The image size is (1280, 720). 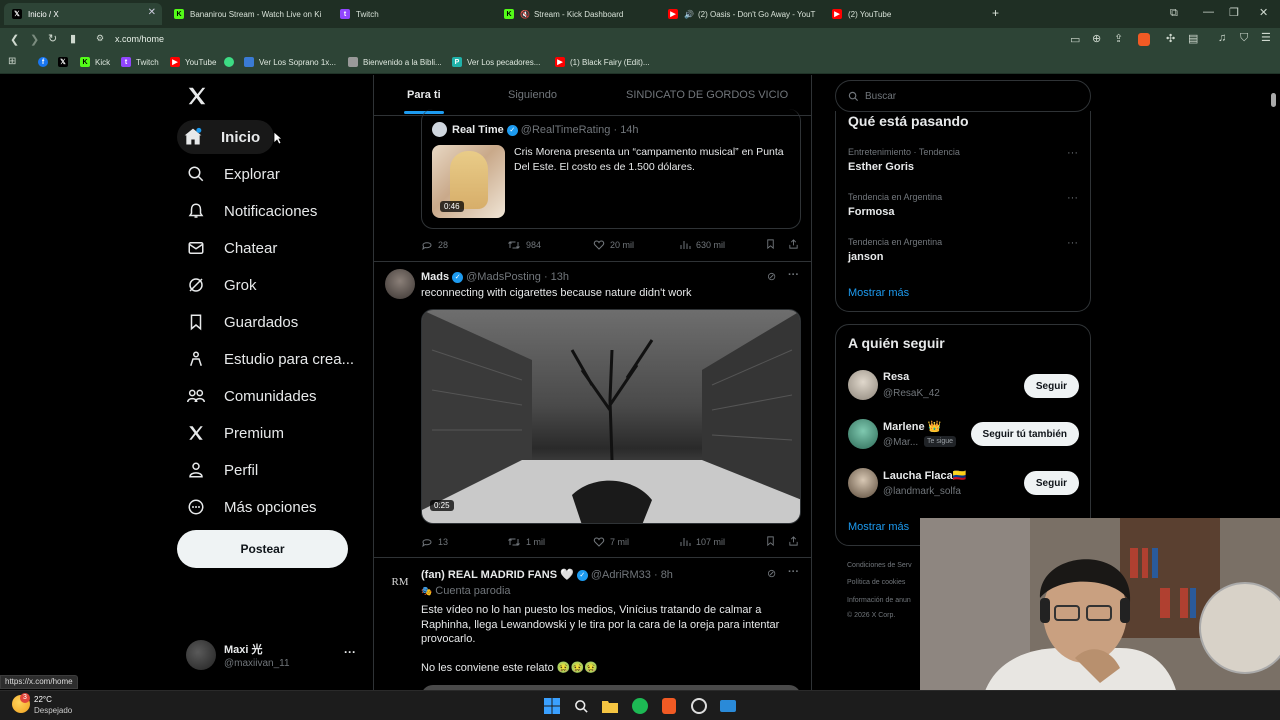 What do you see at coordinates (613, 245) in the screenshot?
I see `like-button: 20 mil` at bounding box center [613, 245].